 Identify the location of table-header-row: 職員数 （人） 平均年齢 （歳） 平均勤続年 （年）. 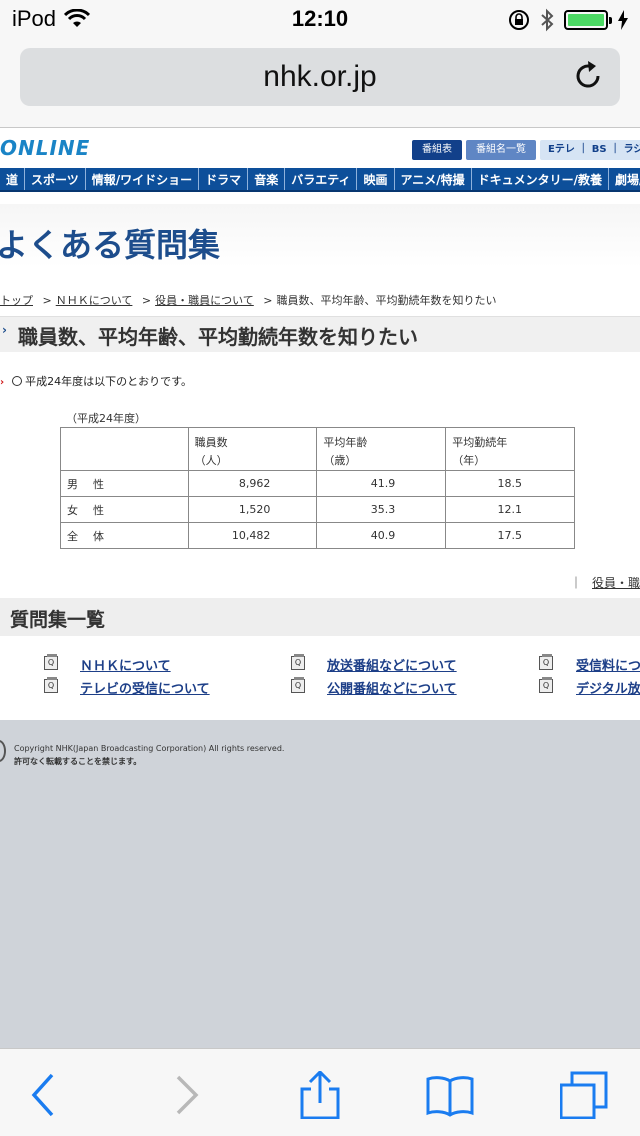
(317, 449).